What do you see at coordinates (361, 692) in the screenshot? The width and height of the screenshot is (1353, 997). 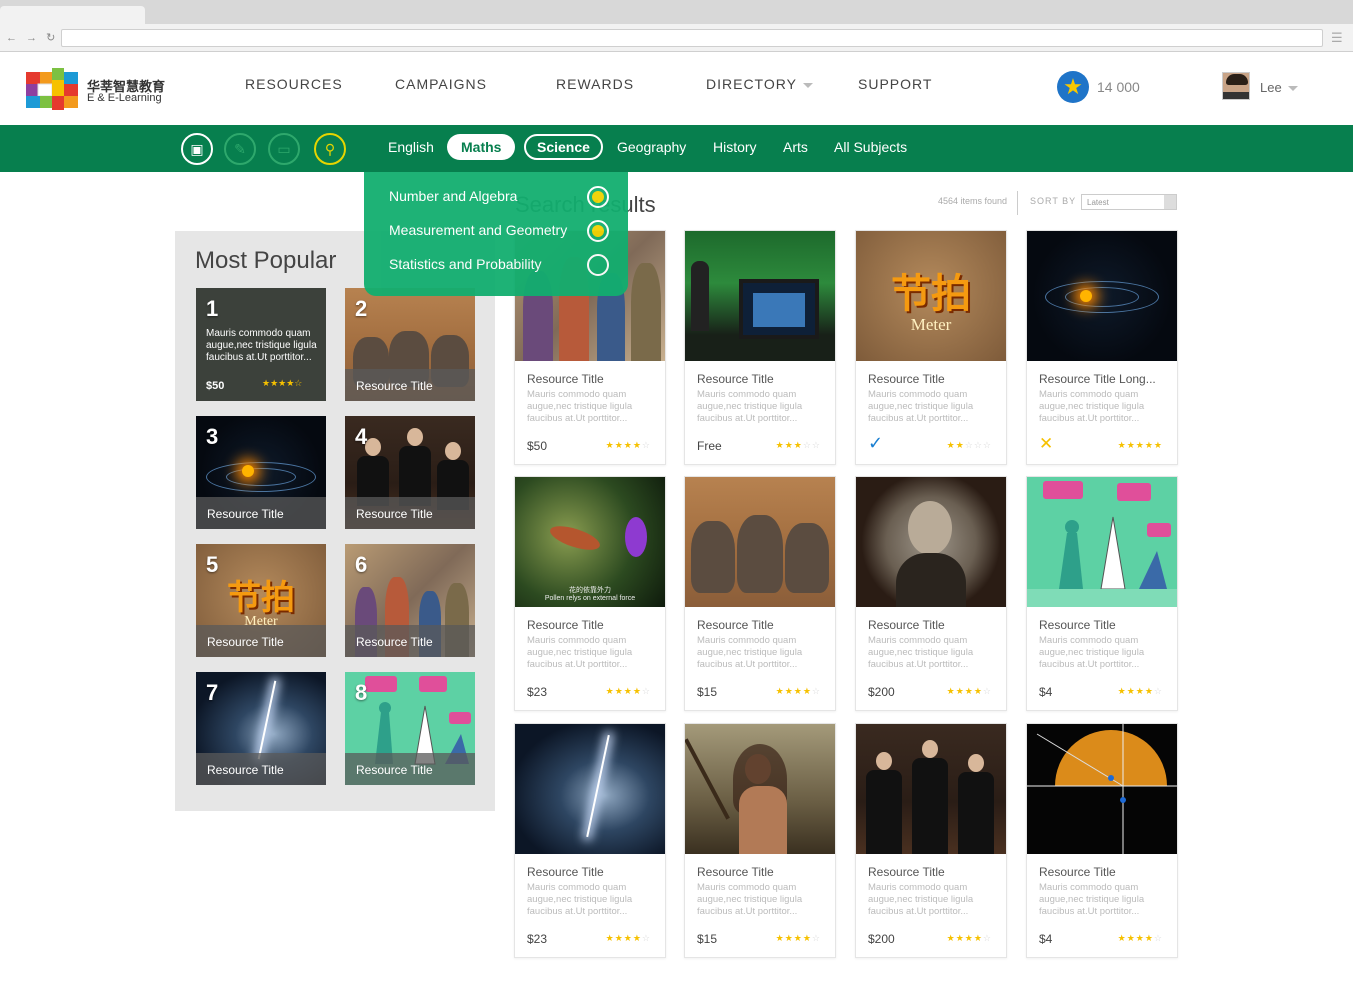 I see `popular-rank: 8` at bounding box center [361, 692].